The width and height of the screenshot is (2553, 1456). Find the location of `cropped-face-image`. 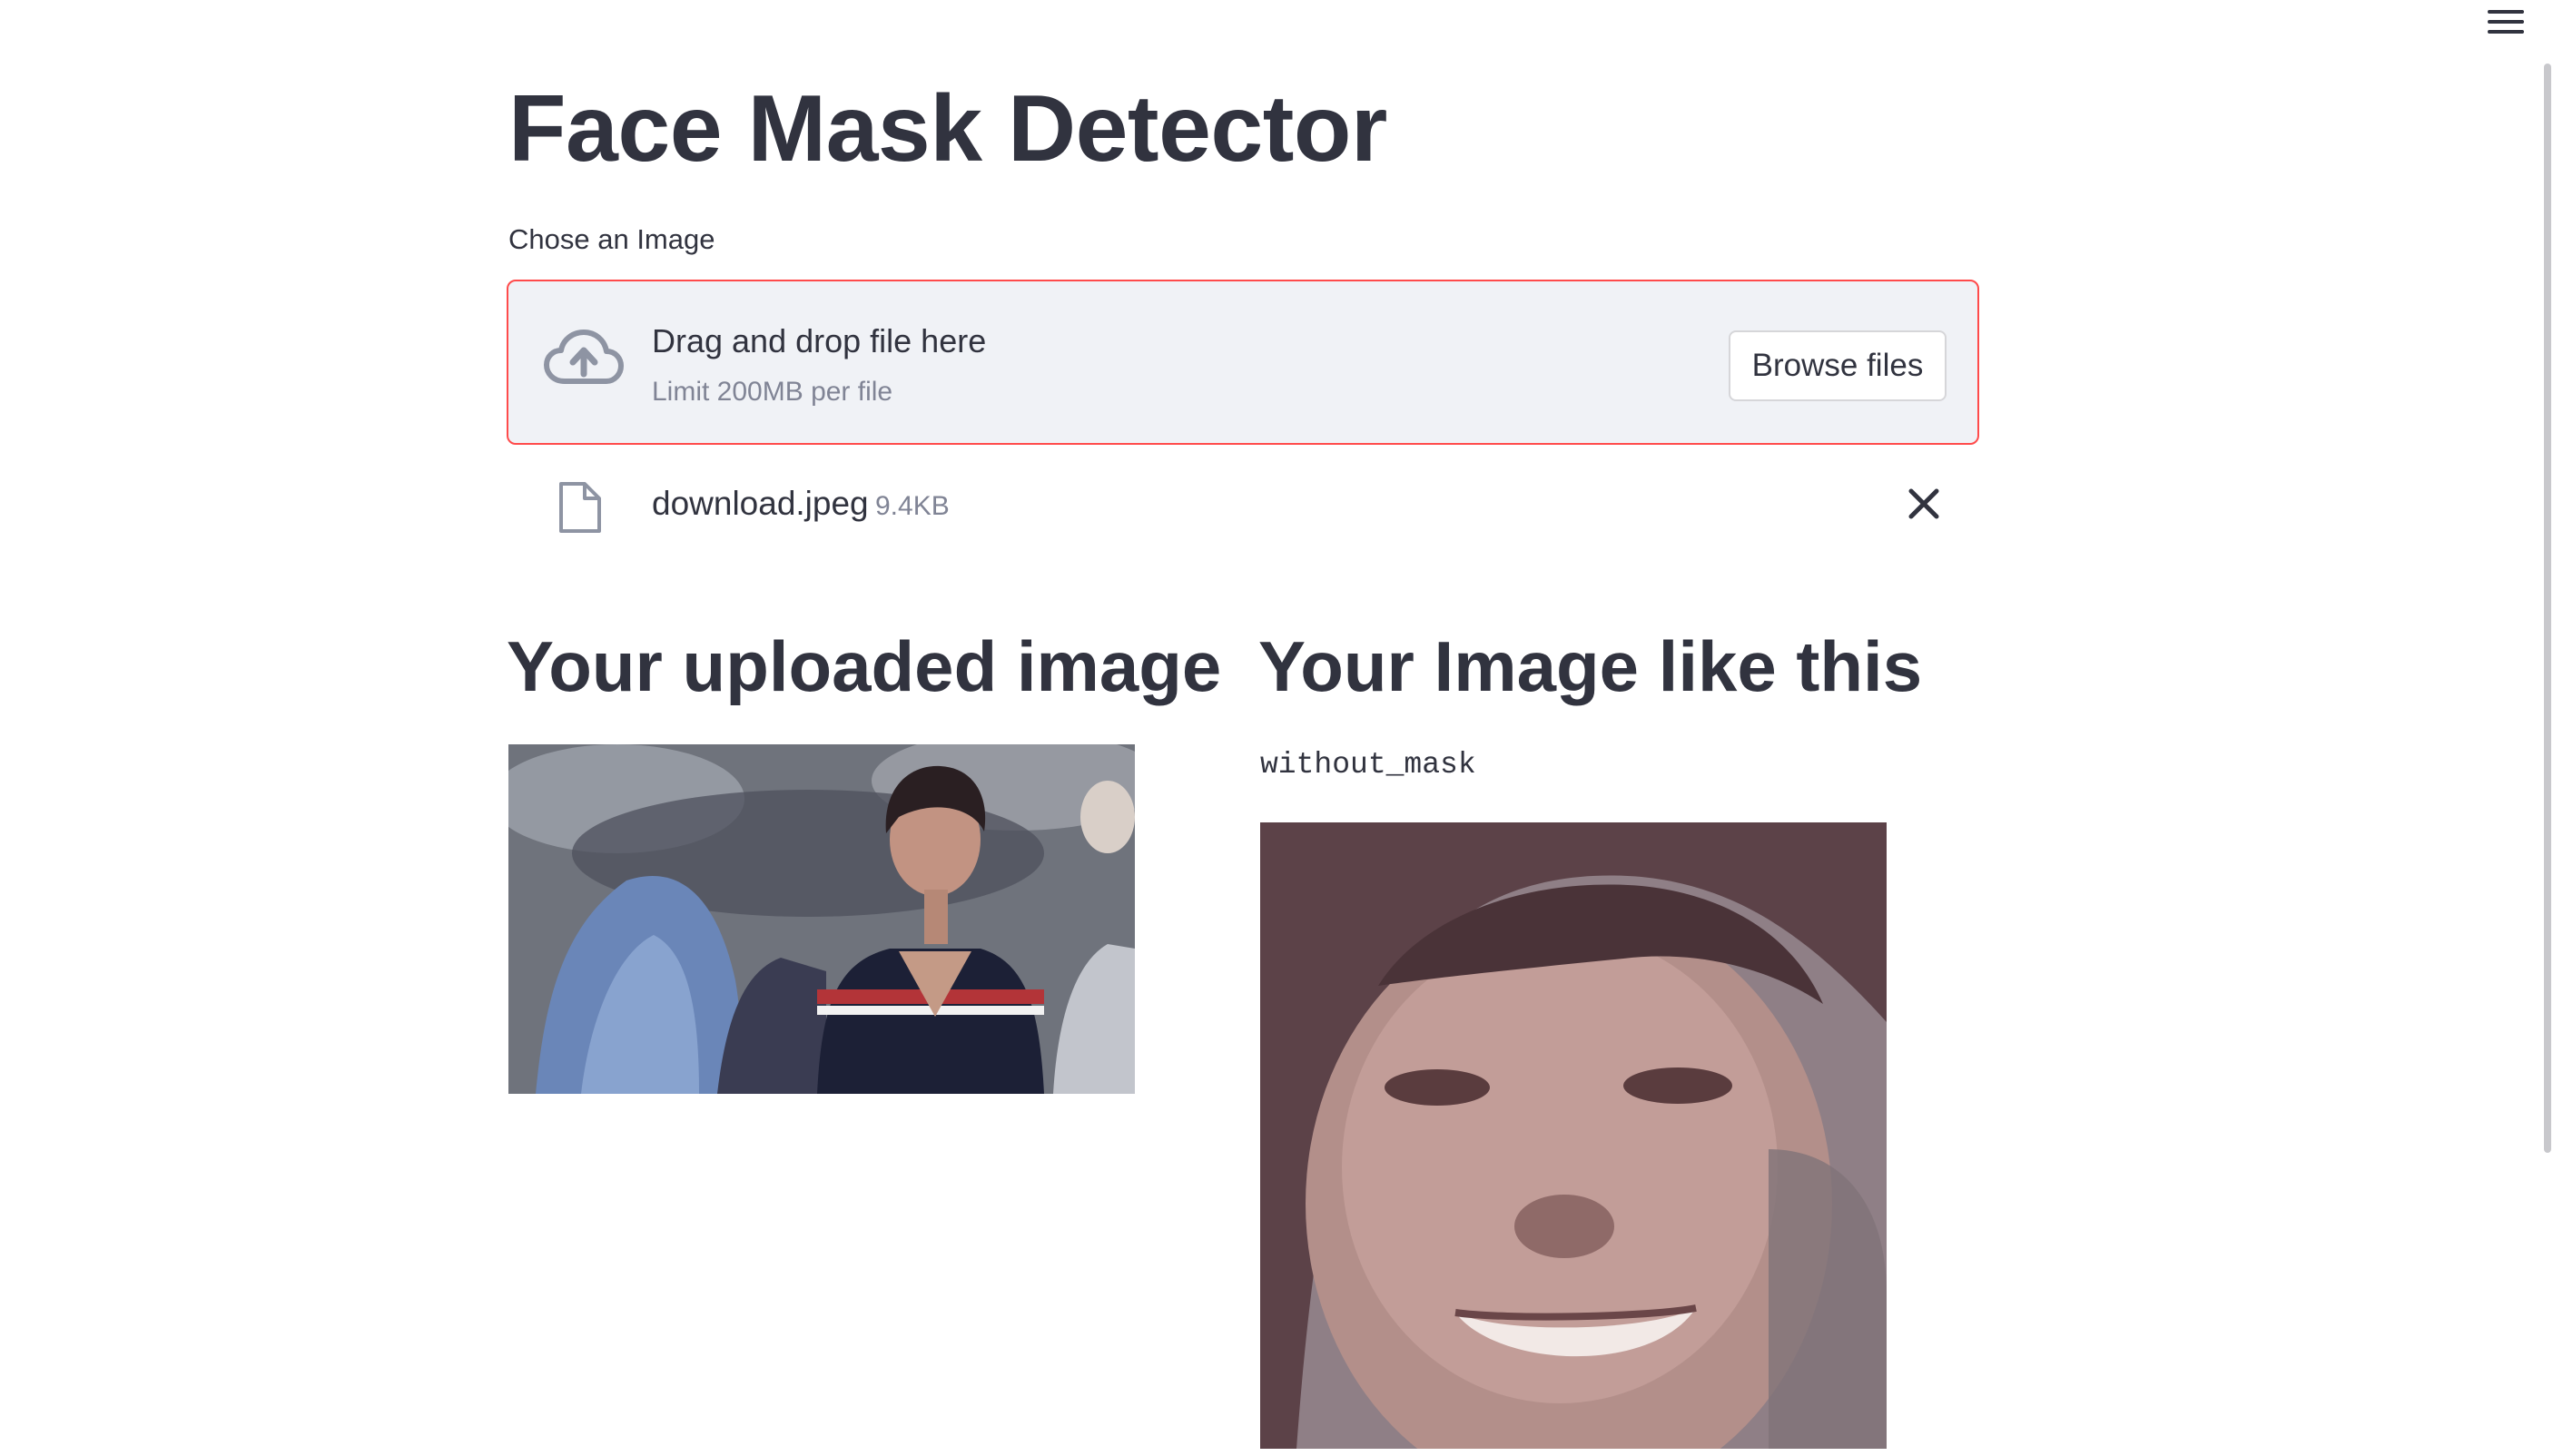

cropped-face-image is located at coordinates (1574, 1135).